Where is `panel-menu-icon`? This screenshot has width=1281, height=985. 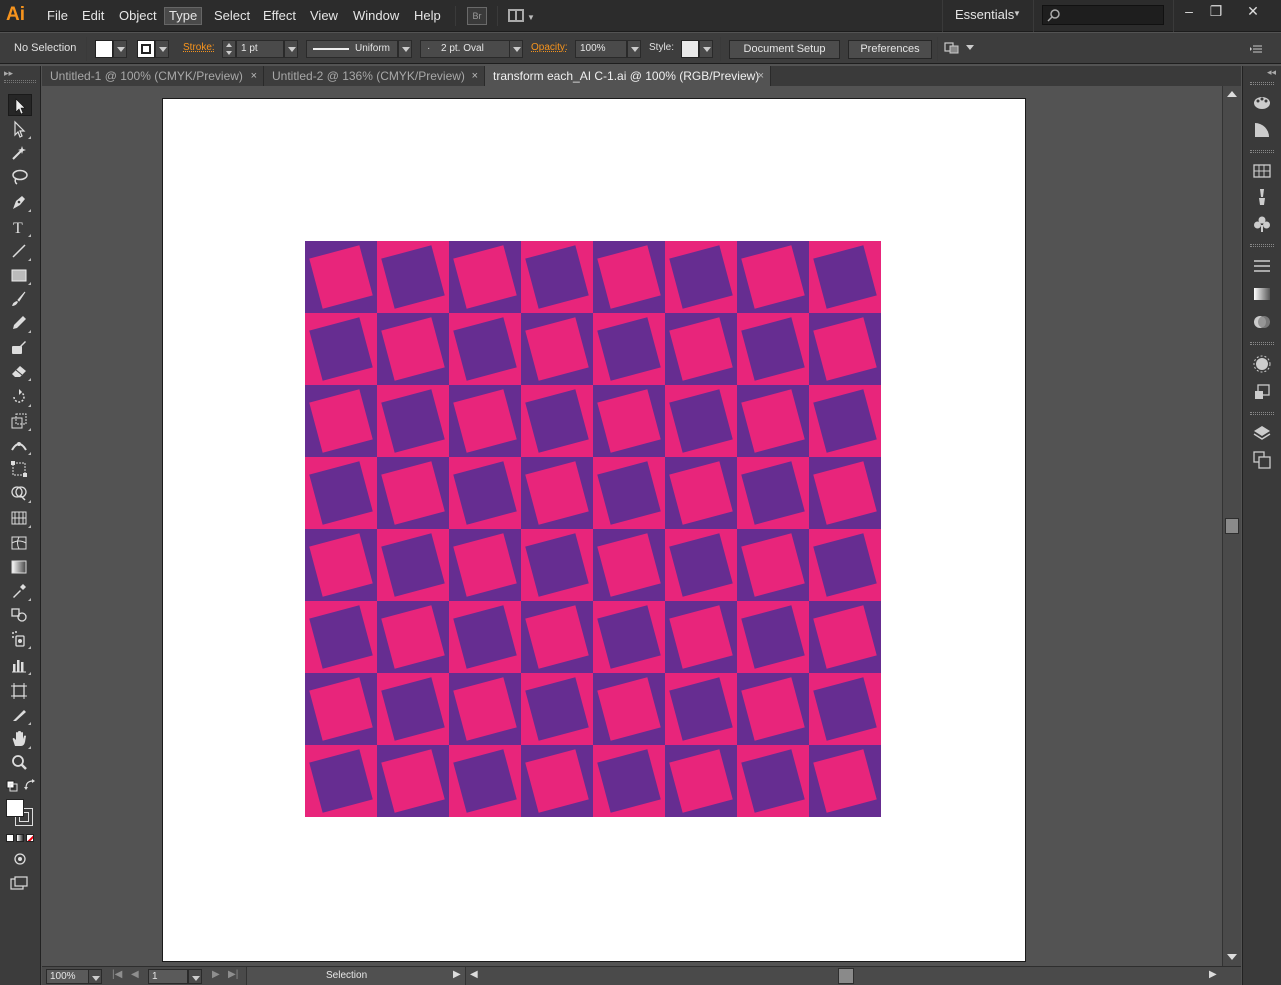 panel-menu-icon is located at coordinates (1256, 49).